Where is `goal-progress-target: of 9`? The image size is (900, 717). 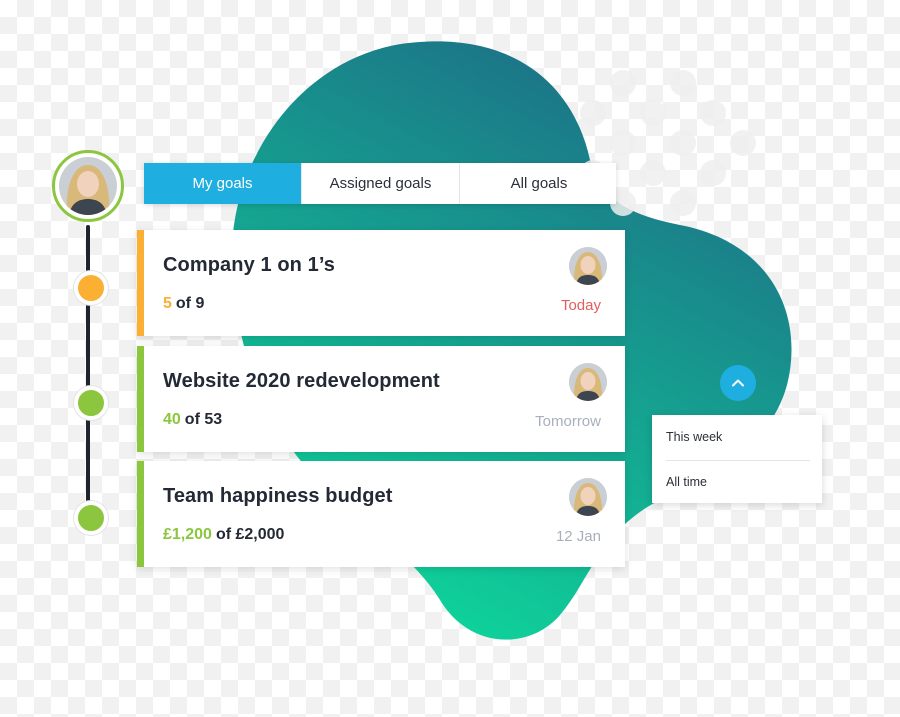 goal-progress-target: of 9 is located at coordinates (190, 303).